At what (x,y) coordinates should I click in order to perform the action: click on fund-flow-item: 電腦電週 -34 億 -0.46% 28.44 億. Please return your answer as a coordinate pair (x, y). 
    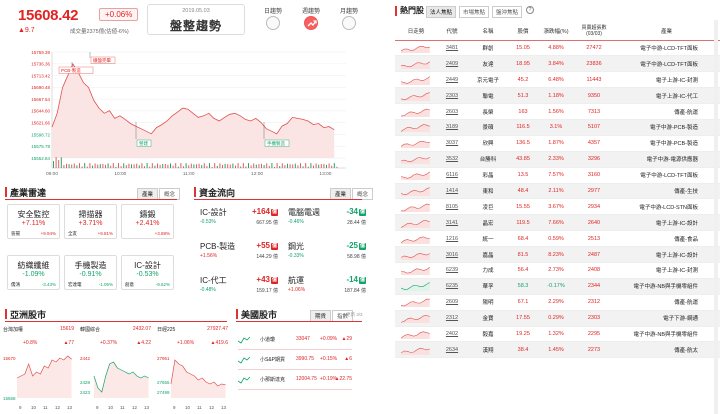
    Looking at the image, I should click on (327, 220).